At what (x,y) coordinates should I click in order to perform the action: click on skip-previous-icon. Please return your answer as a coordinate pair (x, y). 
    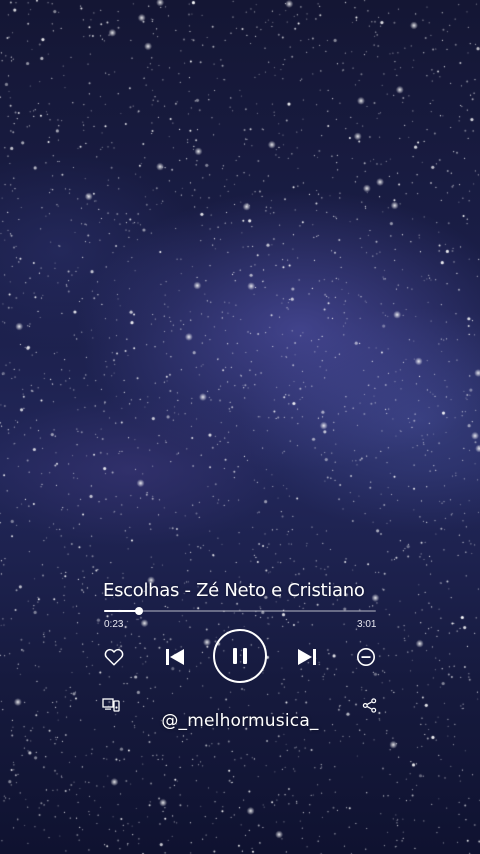
    Looking at the image, I should click on (175, 657).